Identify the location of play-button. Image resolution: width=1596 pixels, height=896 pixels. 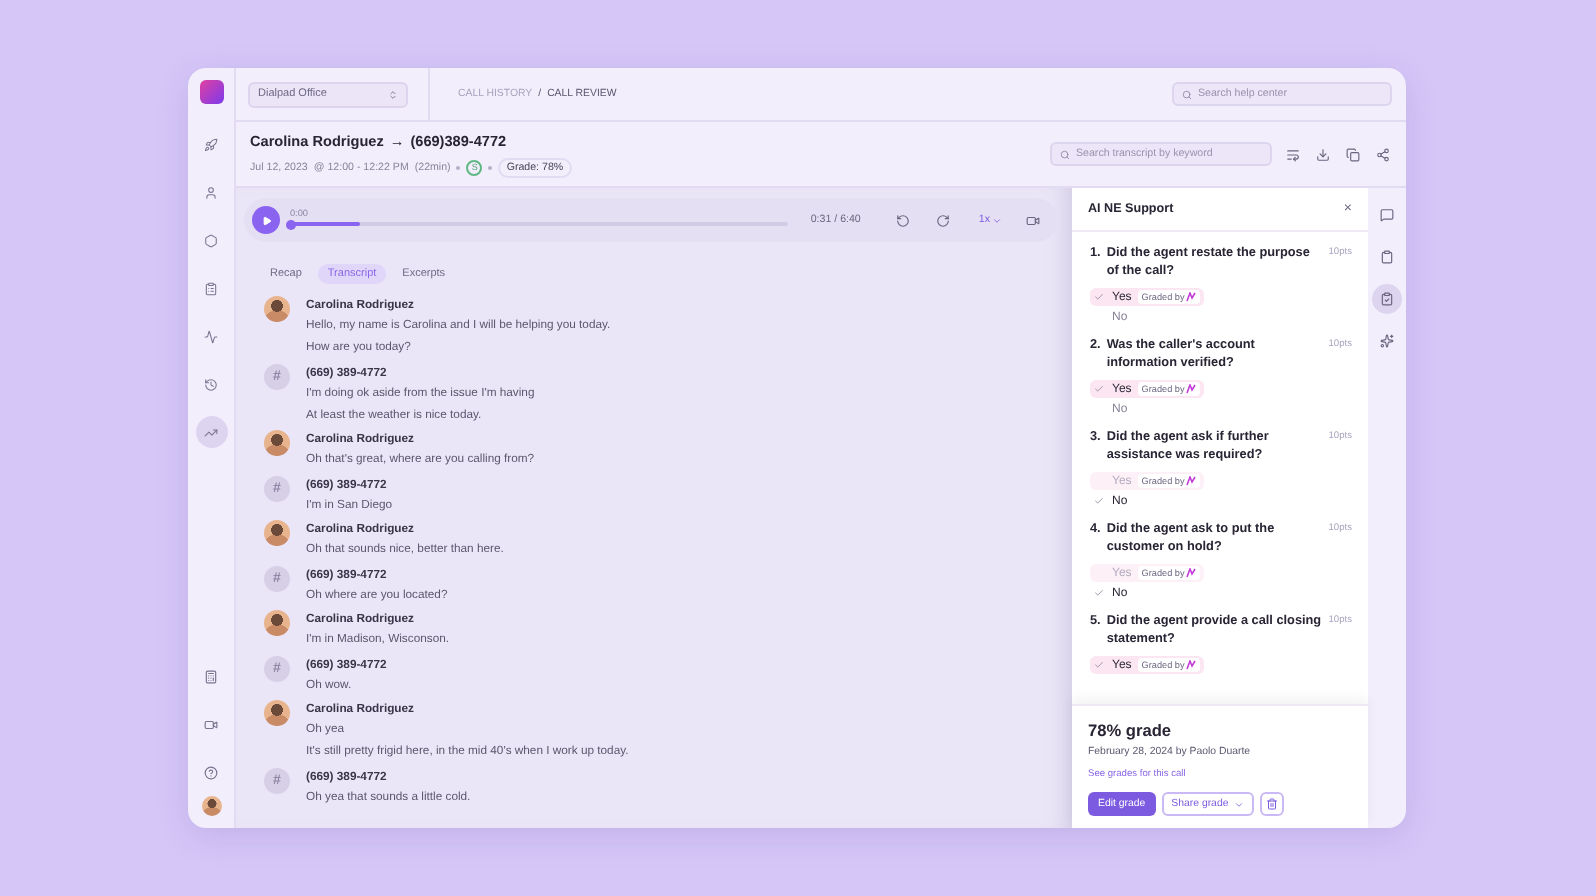
(266, 220).